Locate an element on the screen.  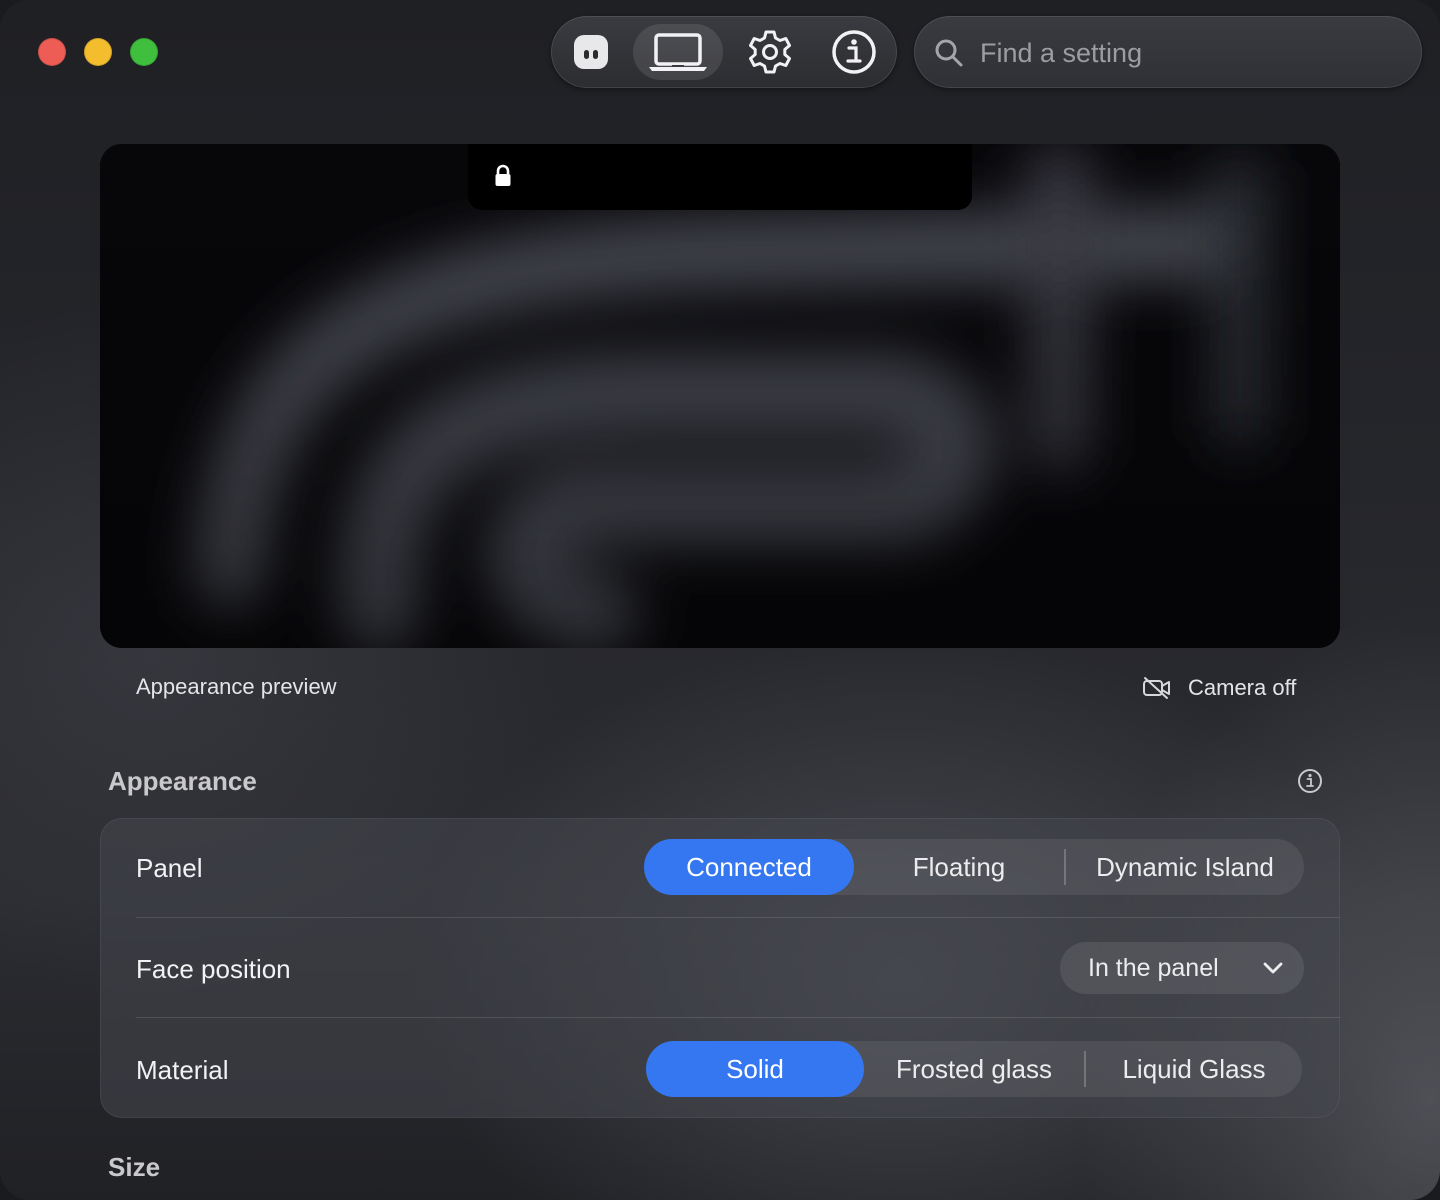
panel-label: Panel is located at coordinates (169, 868).